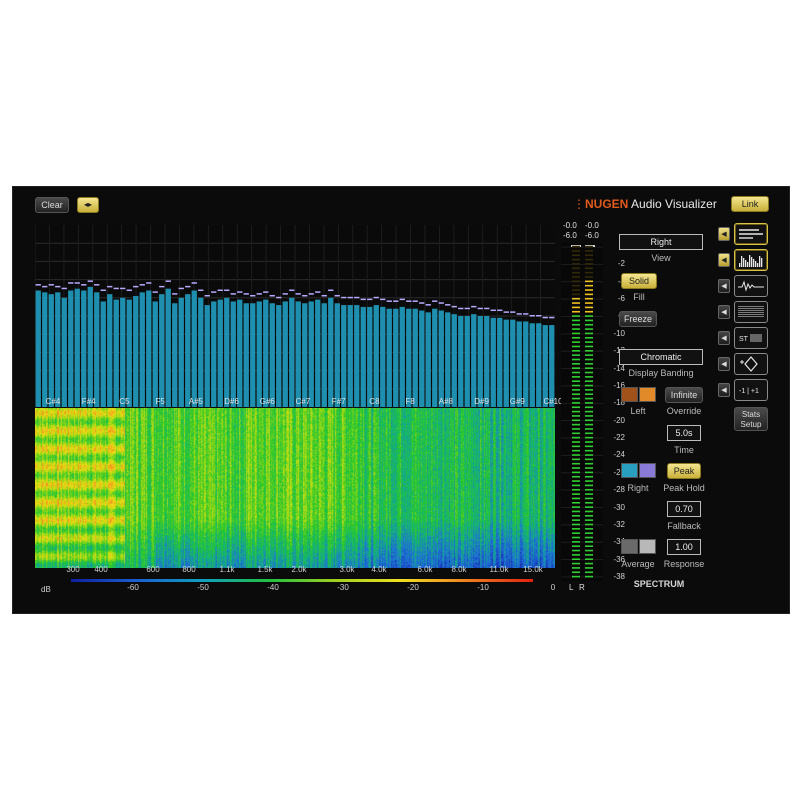 This screenshot has width=800, height=800. What do you see at coordinates (750, 204) in the screenshot?
I see `link-button: Link` at bounding box center [750, 204].